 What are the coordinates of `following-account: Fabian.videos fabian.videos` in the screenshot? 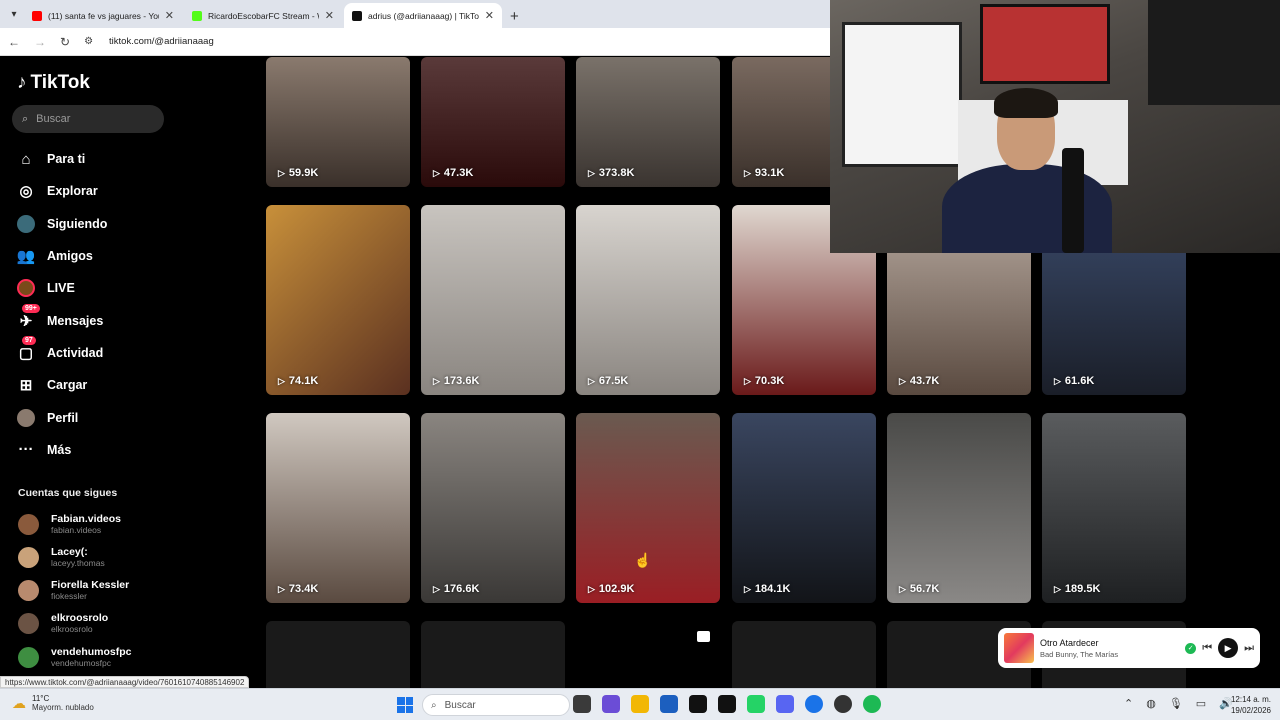 It's located at (69, 524).